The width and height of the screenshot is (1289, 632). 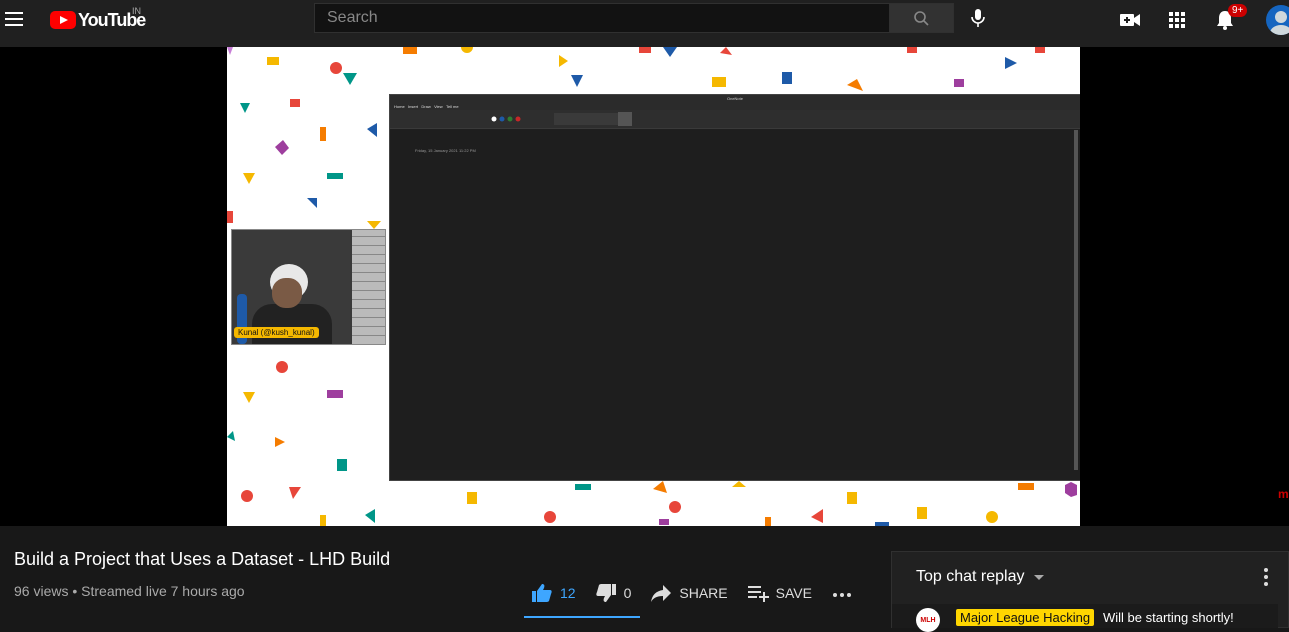 I want to click on chat-author-name: Major League Hacking, so click(x=1025, y=617).